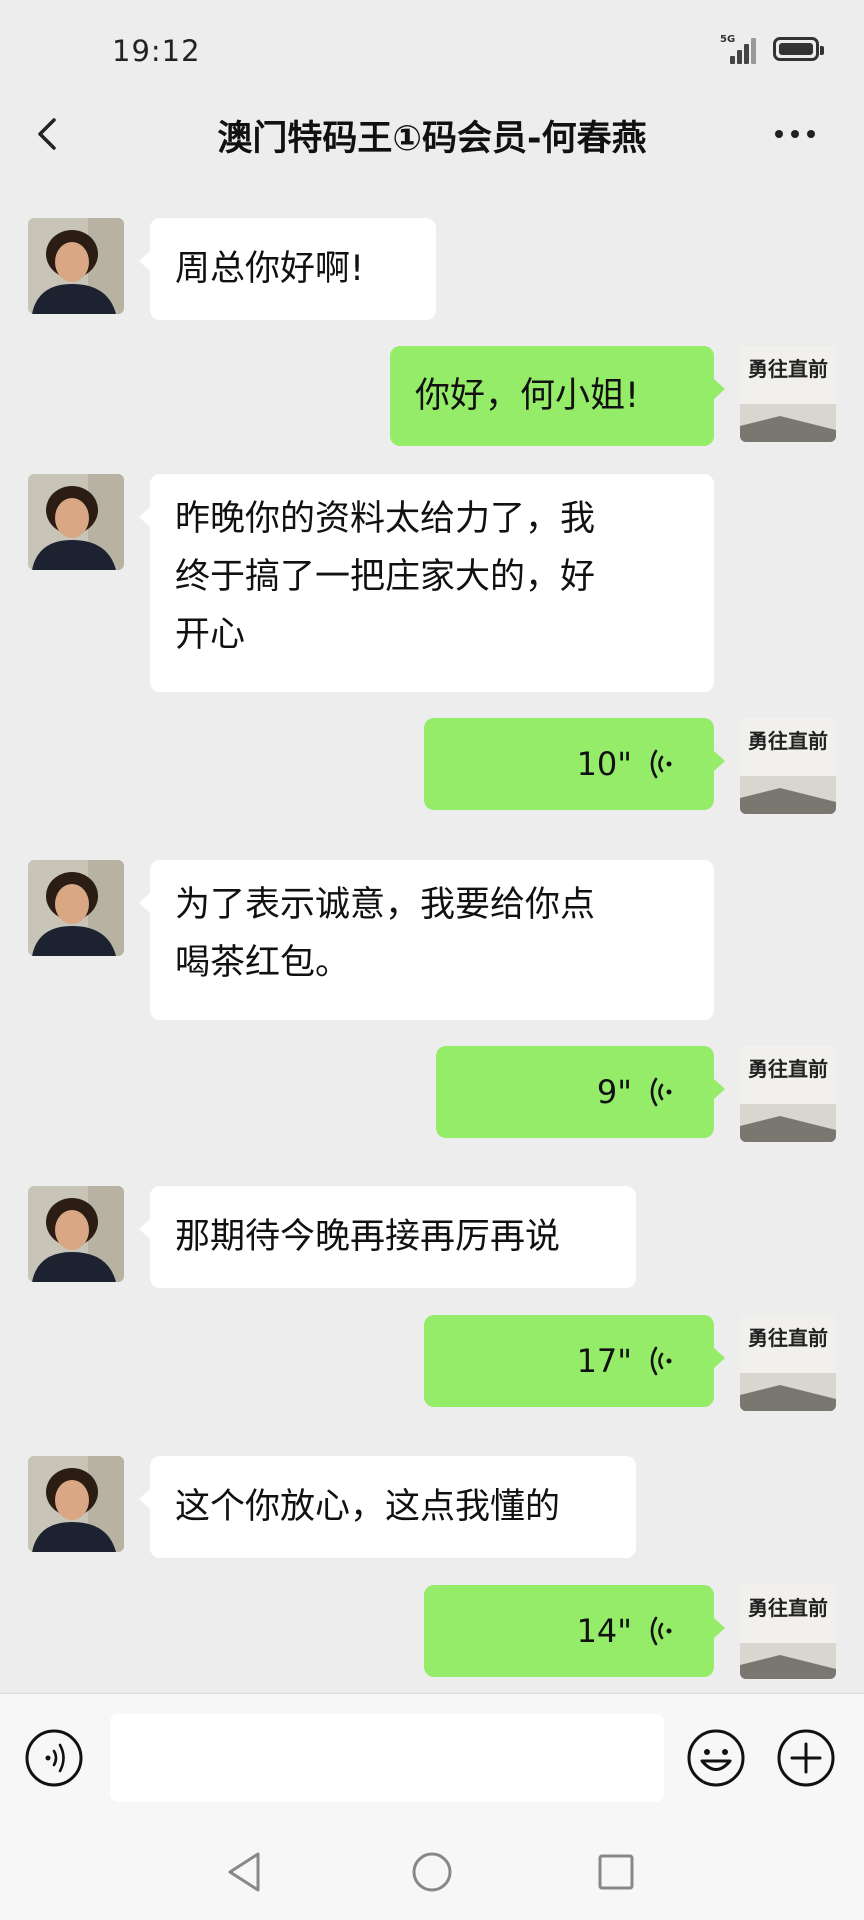 The height and width of the screenshot is (1920, 864). Describe the element at coordinates (368, 1237) in the screenshot. I see `message-text: 那期待今晚再接再厉再说` at that location.